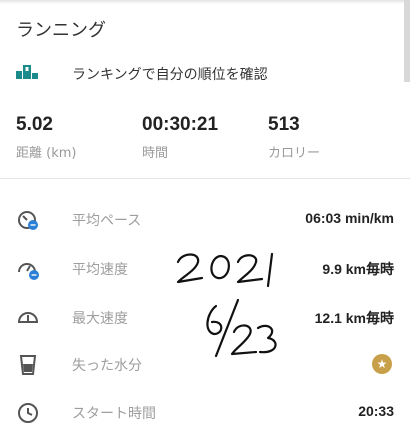  I want to click on detail-row-max-speed: 最大速度 12.1 km毎時, so click(205, 316).